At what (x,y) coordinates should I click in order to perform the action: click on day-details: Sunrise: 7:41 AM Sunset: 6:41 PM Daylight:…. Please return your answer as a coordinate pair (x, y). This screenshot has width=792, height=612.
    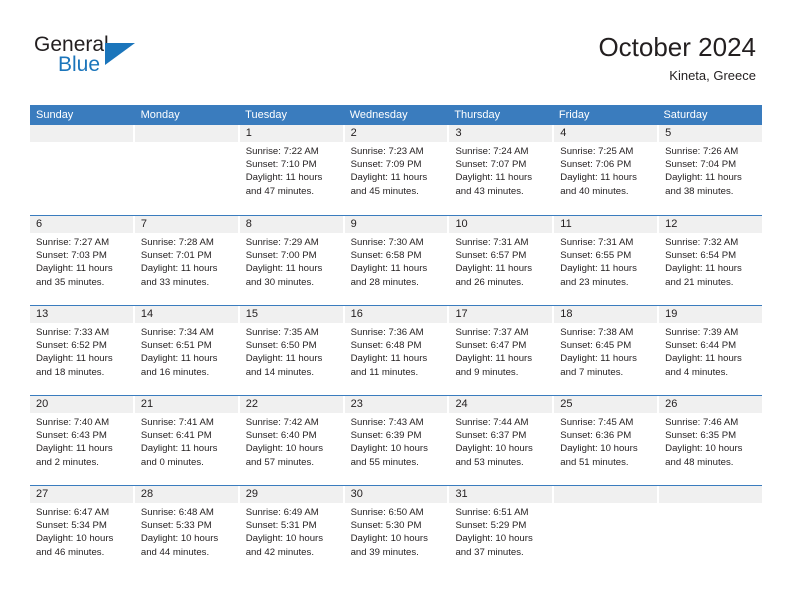
    Looking at the image, I should click on (186, 441).